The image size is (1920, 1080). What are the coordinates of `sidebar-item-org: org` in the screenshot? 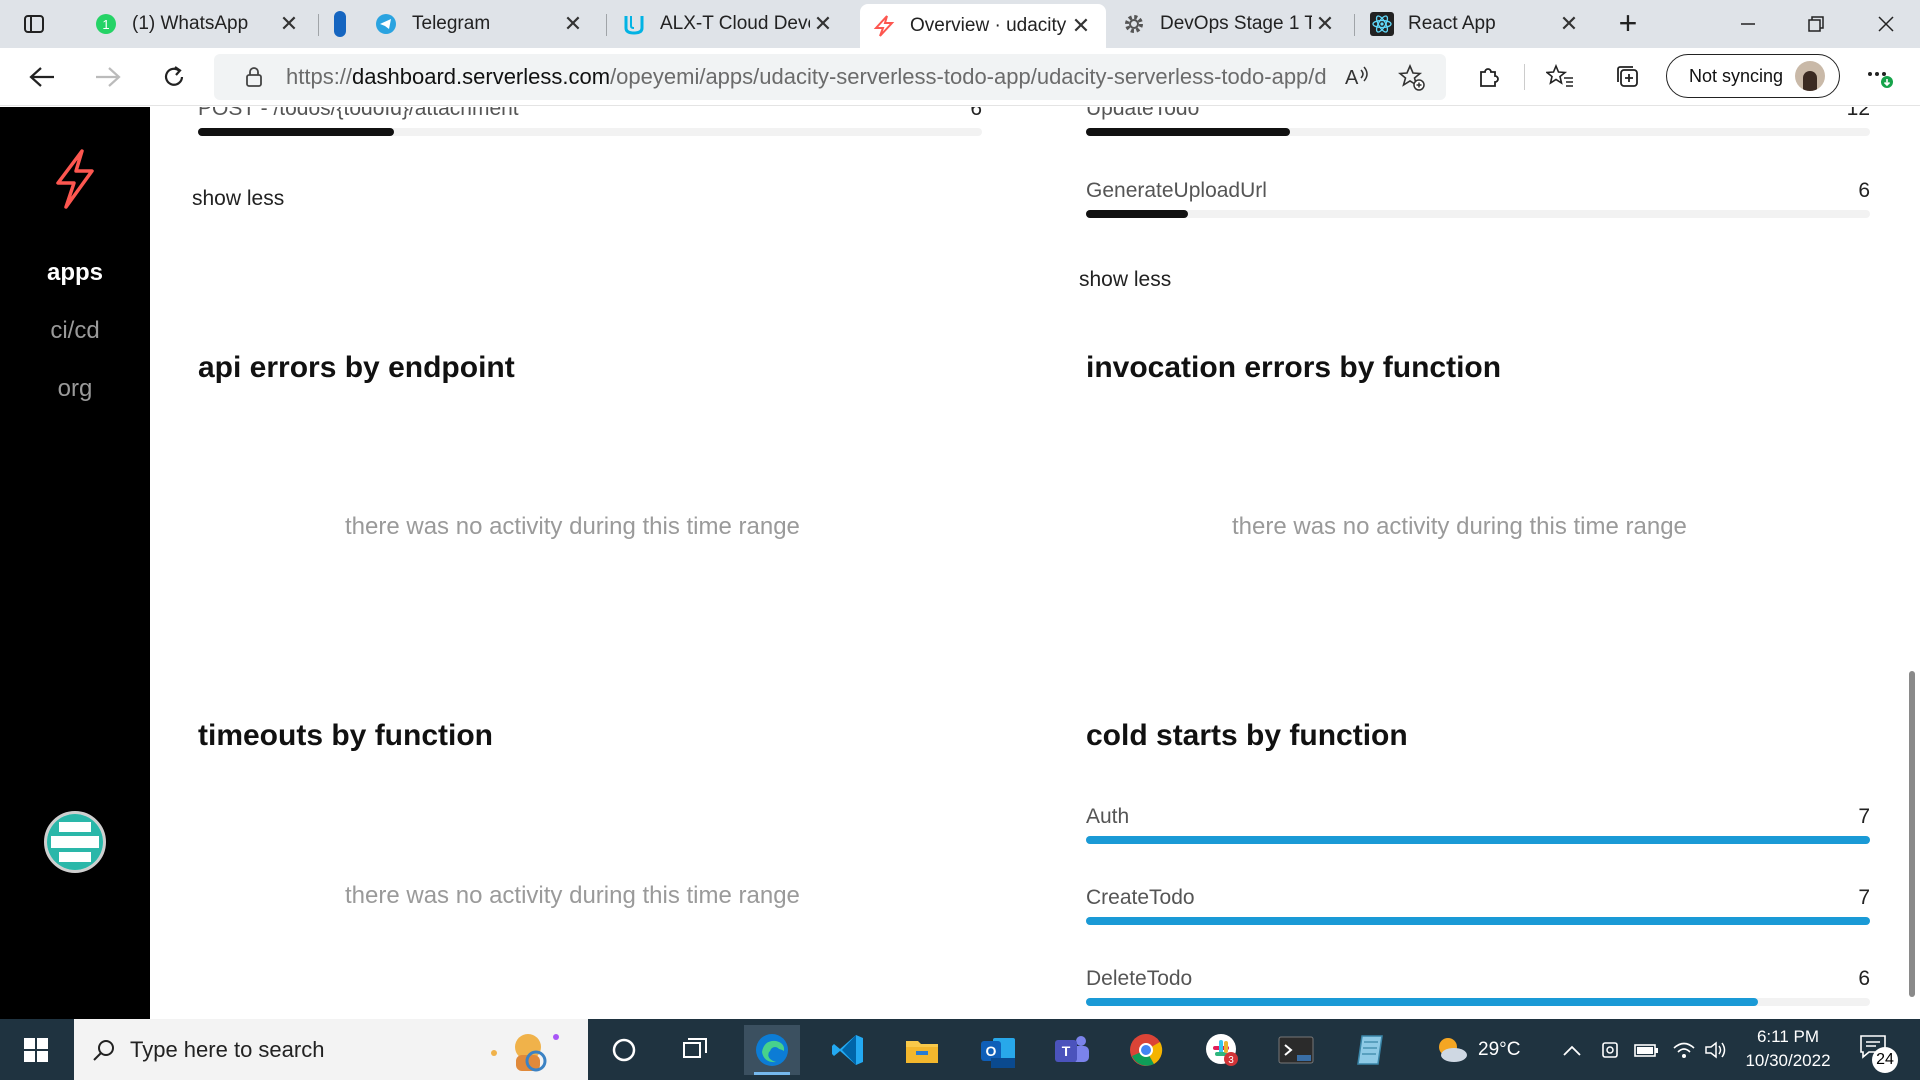 It's located at (75, 389).